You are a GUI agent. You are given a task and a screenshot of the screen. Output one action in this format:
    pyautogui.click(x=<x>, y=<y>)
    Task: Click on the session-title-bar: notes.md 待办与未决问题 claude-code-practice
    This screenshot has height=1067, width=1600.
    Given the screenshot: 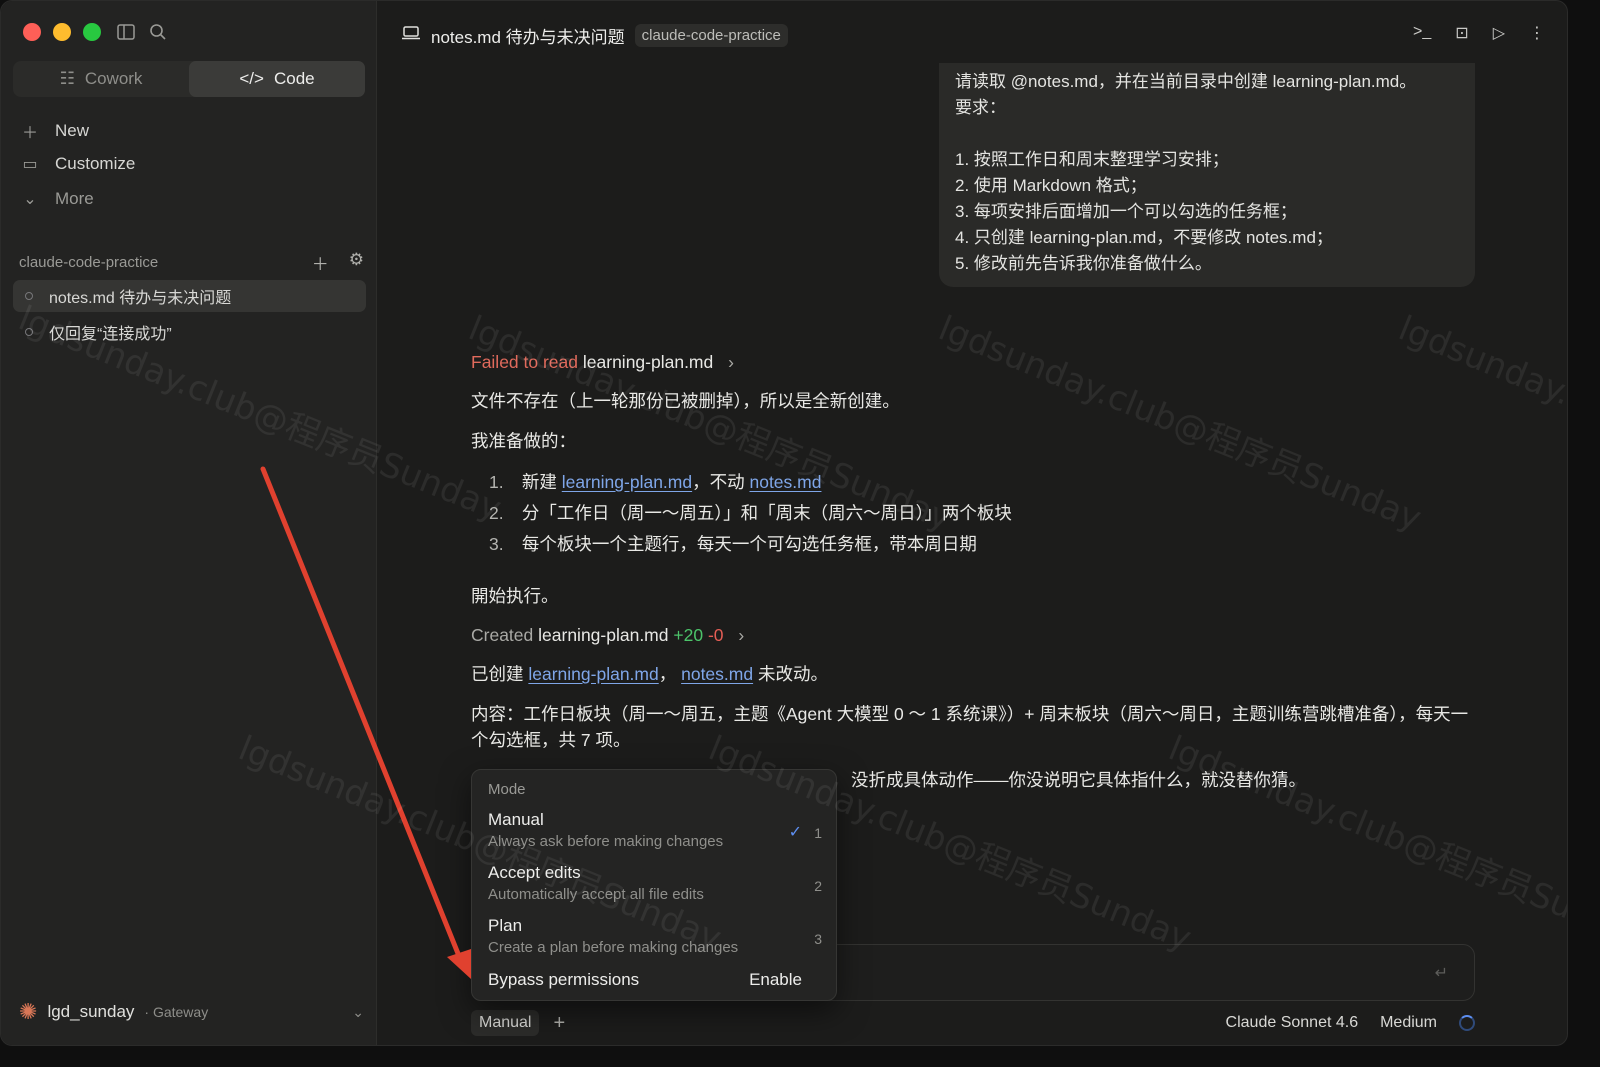 What is the action you would take?
    pyautogui.click(x=594, y=35)
    